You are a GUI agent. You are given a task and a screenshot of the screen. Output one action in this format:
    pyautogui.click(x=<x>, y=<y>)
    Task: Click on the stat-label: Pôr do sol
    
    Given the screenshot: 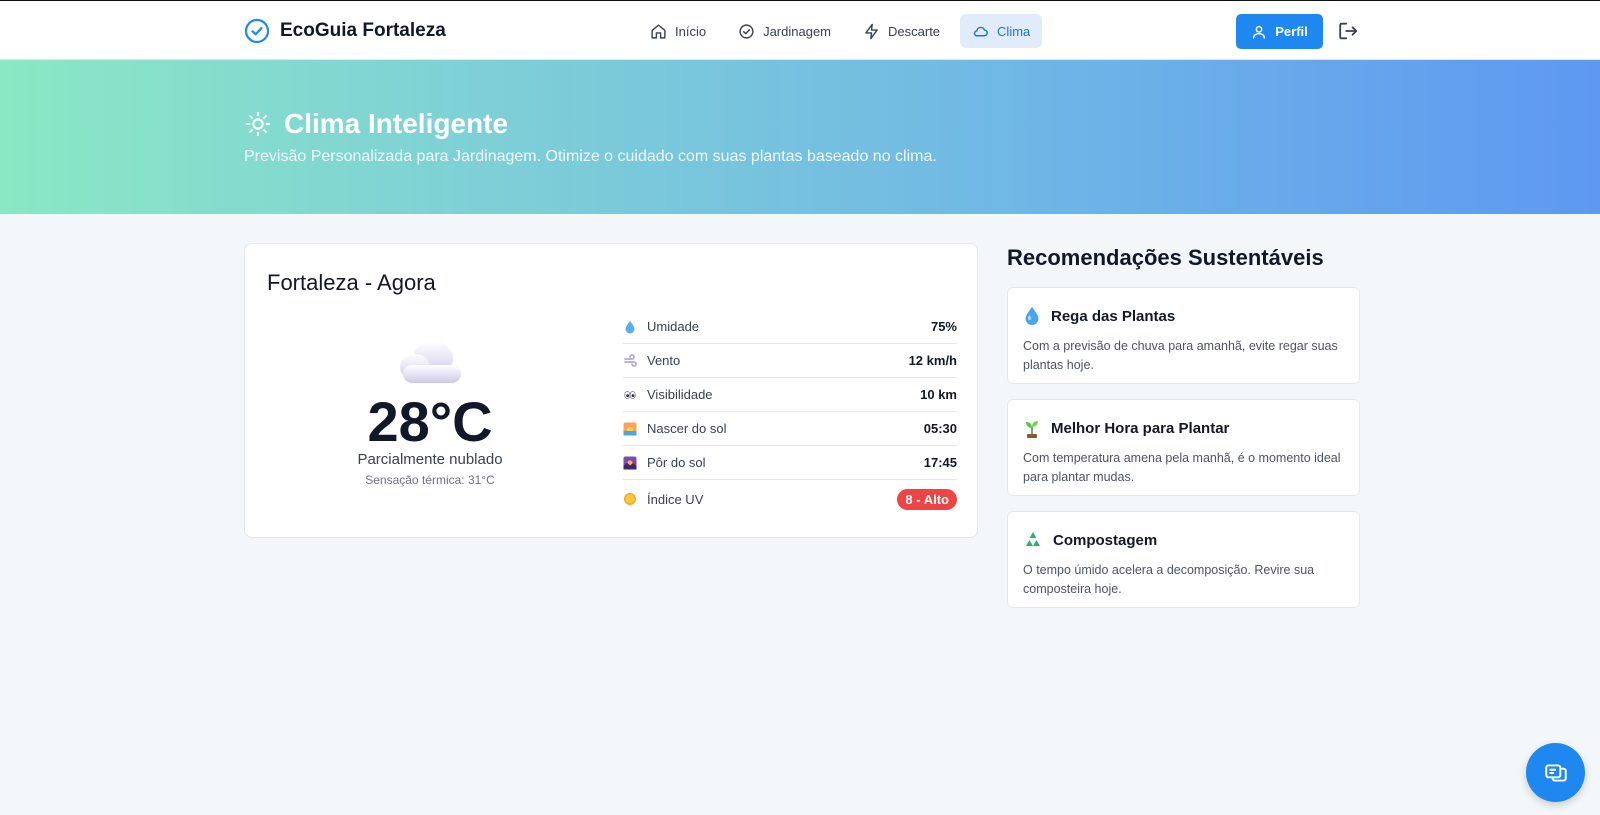 What is the action you would take?
    pyautogui.click(x=676, y=462)
    